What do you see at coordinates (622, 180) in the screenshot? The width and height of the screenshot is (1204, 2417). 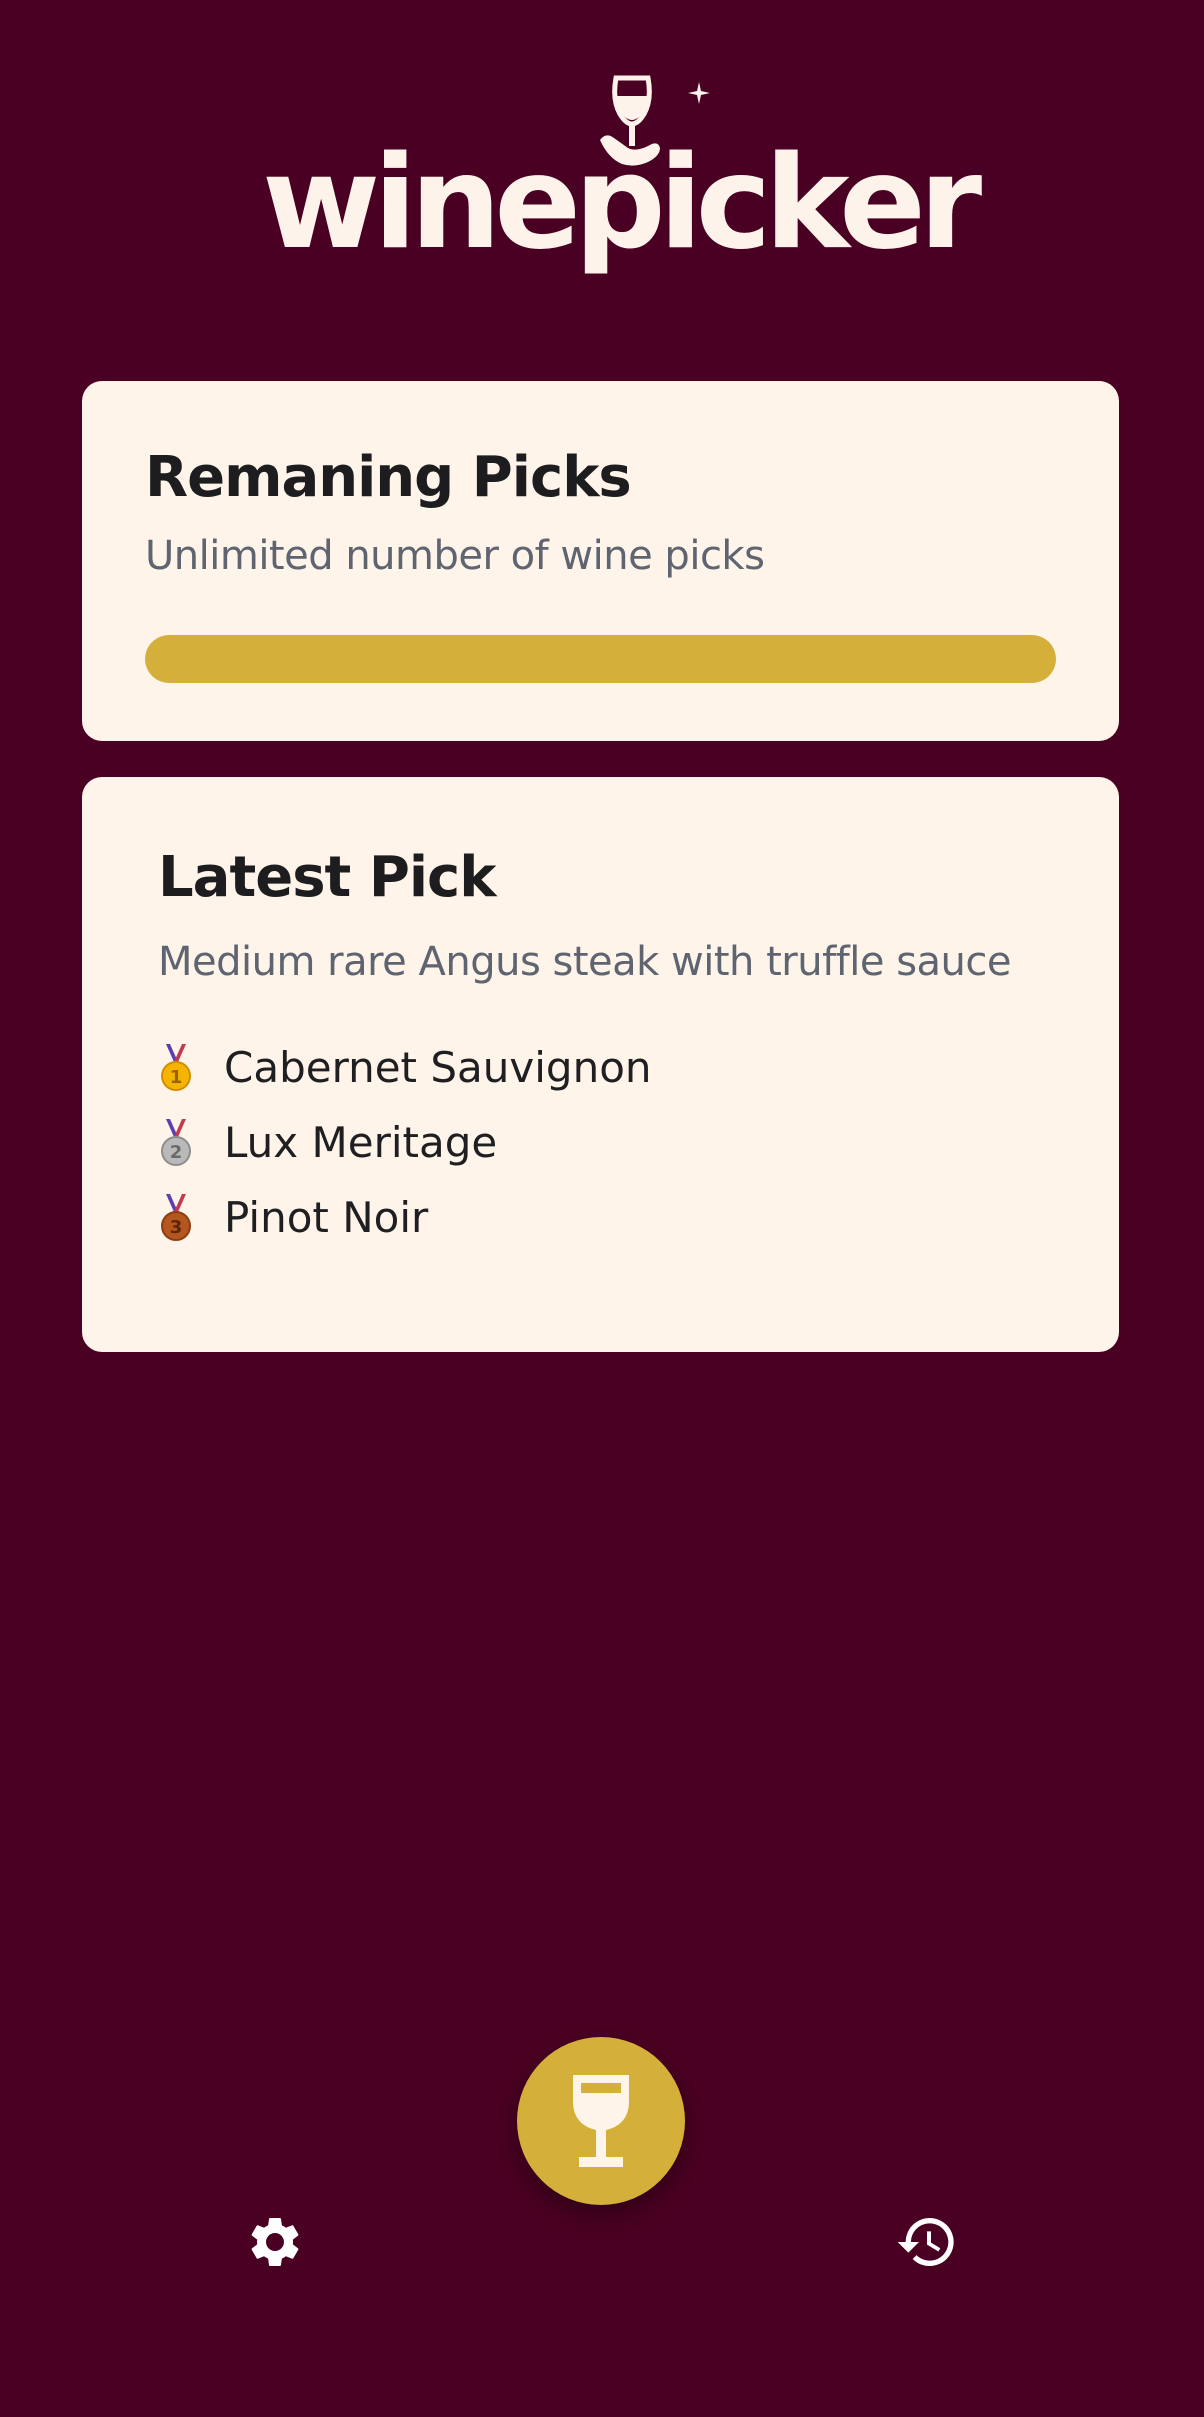 I see `app-logo: winepicker` at bounding box center [622, 180].